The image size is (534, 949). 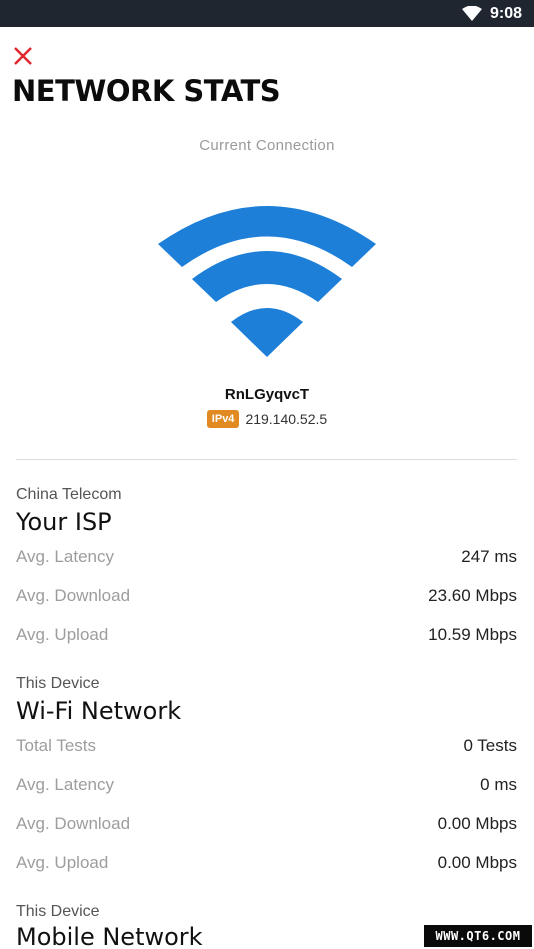 I want to click on wifi-section-title: Wi-Fi Network, so click(x=99, y=711).